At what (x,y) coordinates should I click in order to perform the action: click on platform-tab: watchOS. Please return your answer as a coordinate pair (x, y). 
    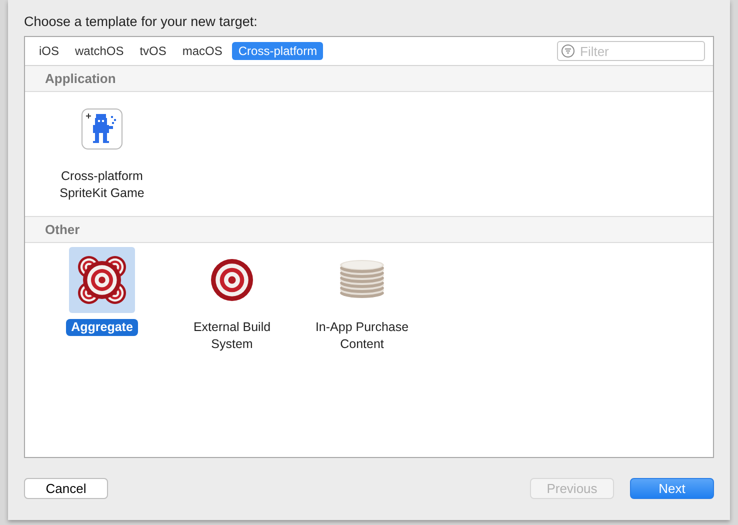
    Looking at the image, I should click on (99, 51).